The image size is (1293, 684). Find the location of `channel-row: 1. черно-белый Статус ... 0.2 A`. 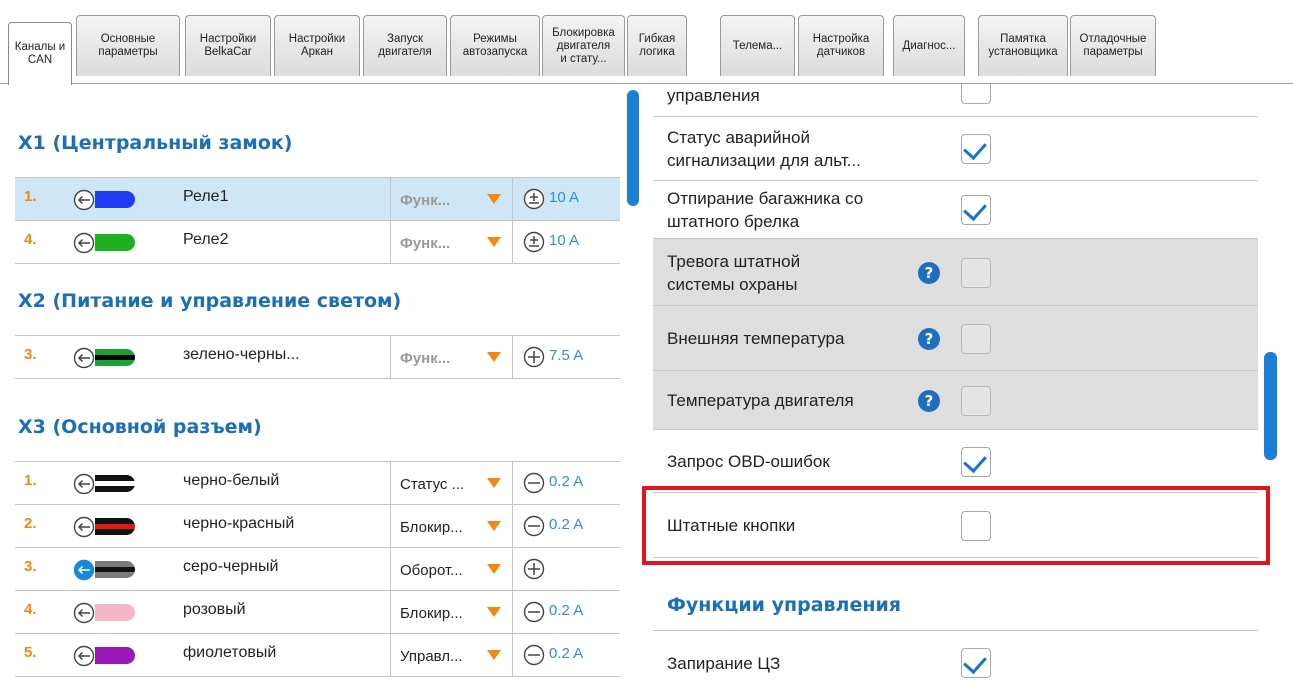

channel-row: 1. черно-белый Статус ... 0.2 A is located at coordinates (317, 483).